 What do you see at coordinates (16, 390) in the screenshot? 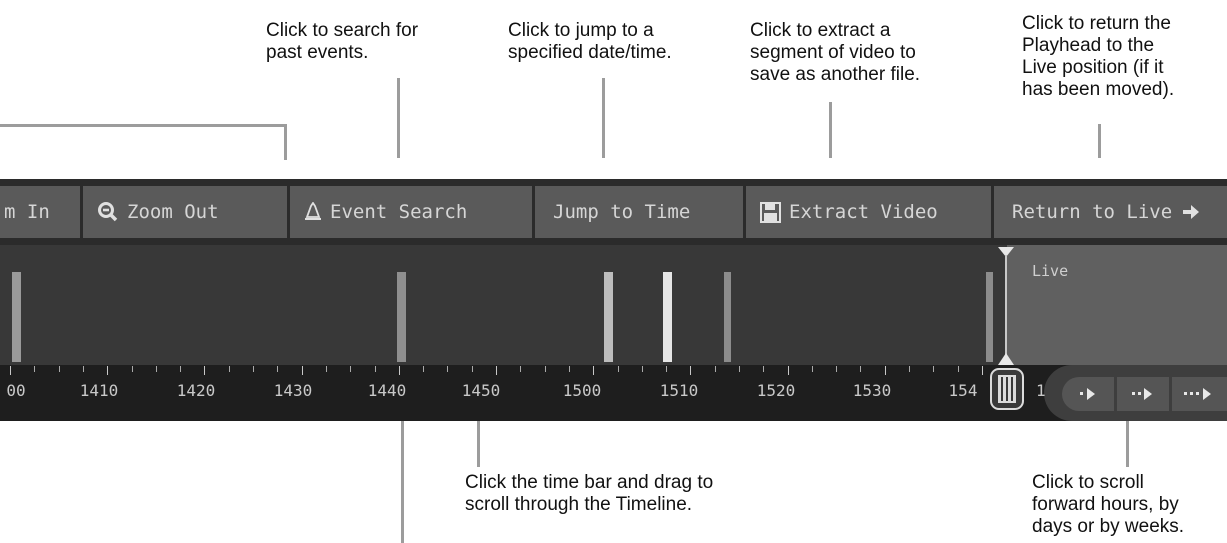
I see `ruler-label: 00` at bounding box center [16, 390].